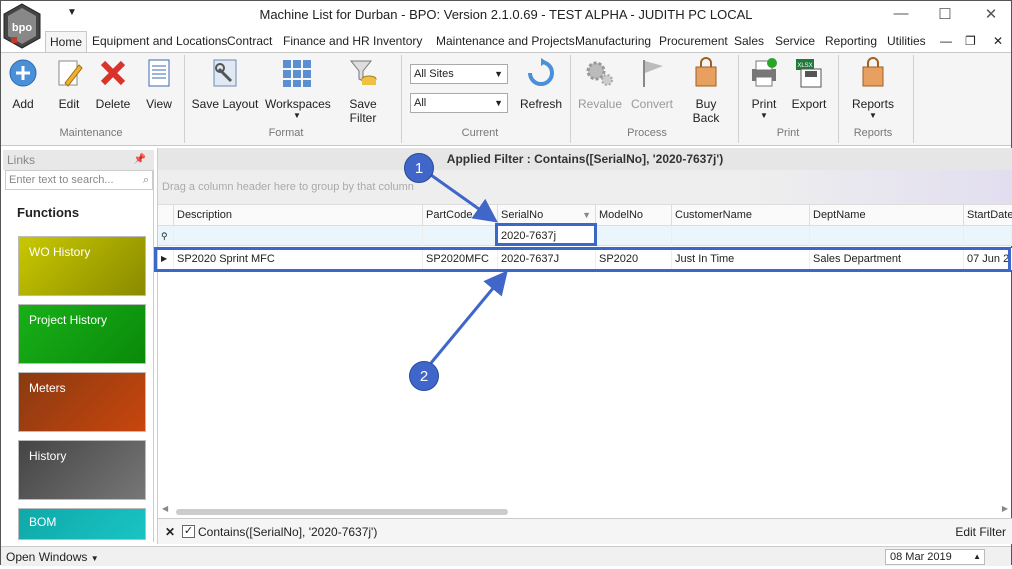  Describe the element at coordinates (326, 42) in the screenshot. I see `tab-finance-and-hr: Finance and HR` at that location.